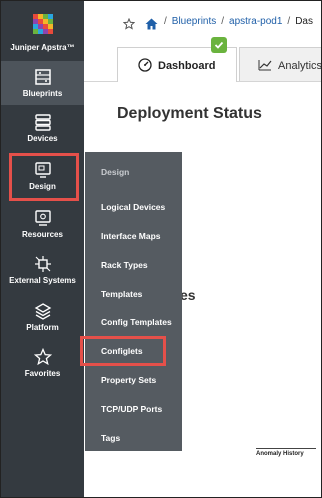 The width and height of the screenshot is (322, 498). I want to click on sidebar-item-platform: Platform, so click(42, 318).